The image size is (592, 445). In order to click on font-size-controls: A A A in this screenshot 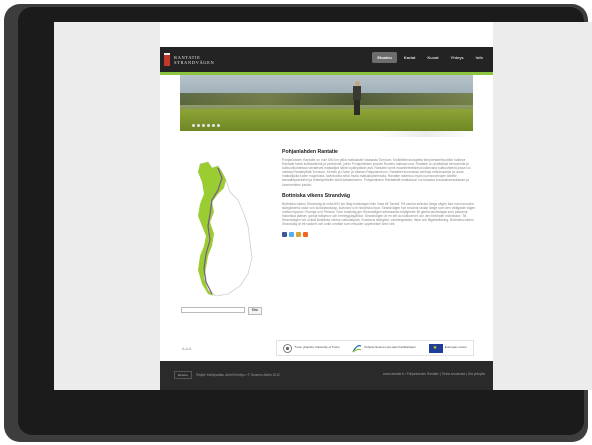, I will do `click(186, 348)`.